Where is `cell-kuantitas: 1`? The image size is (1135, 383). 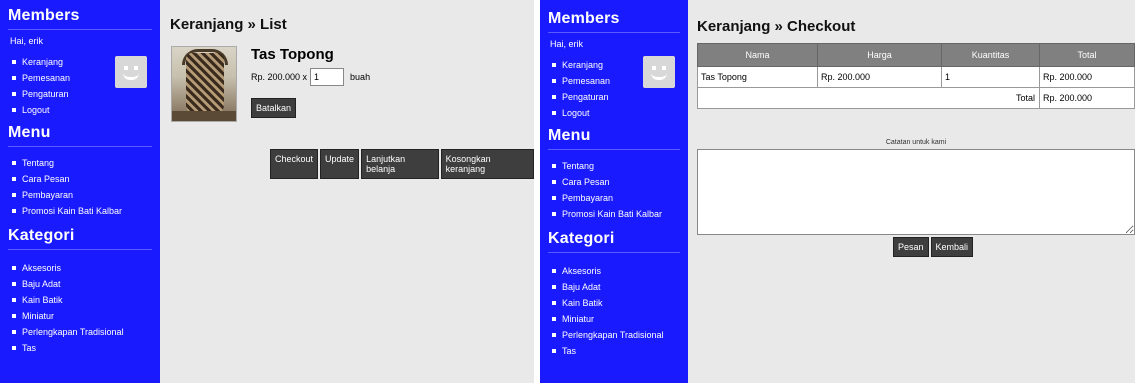
cell-kuantitas: 1 is located at coordinates (990, 77).